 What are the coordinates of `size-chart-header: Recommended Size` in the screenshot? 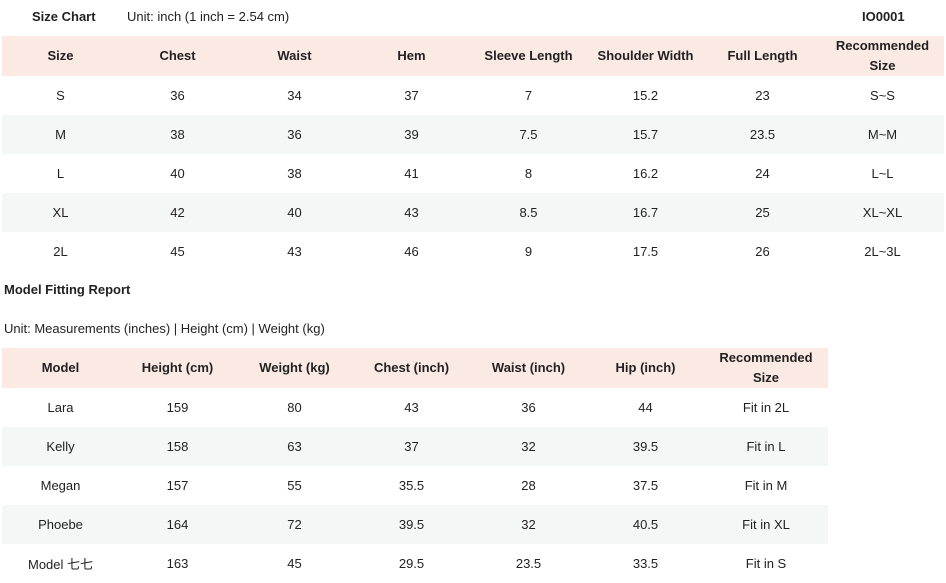 It's located at (882, 55).